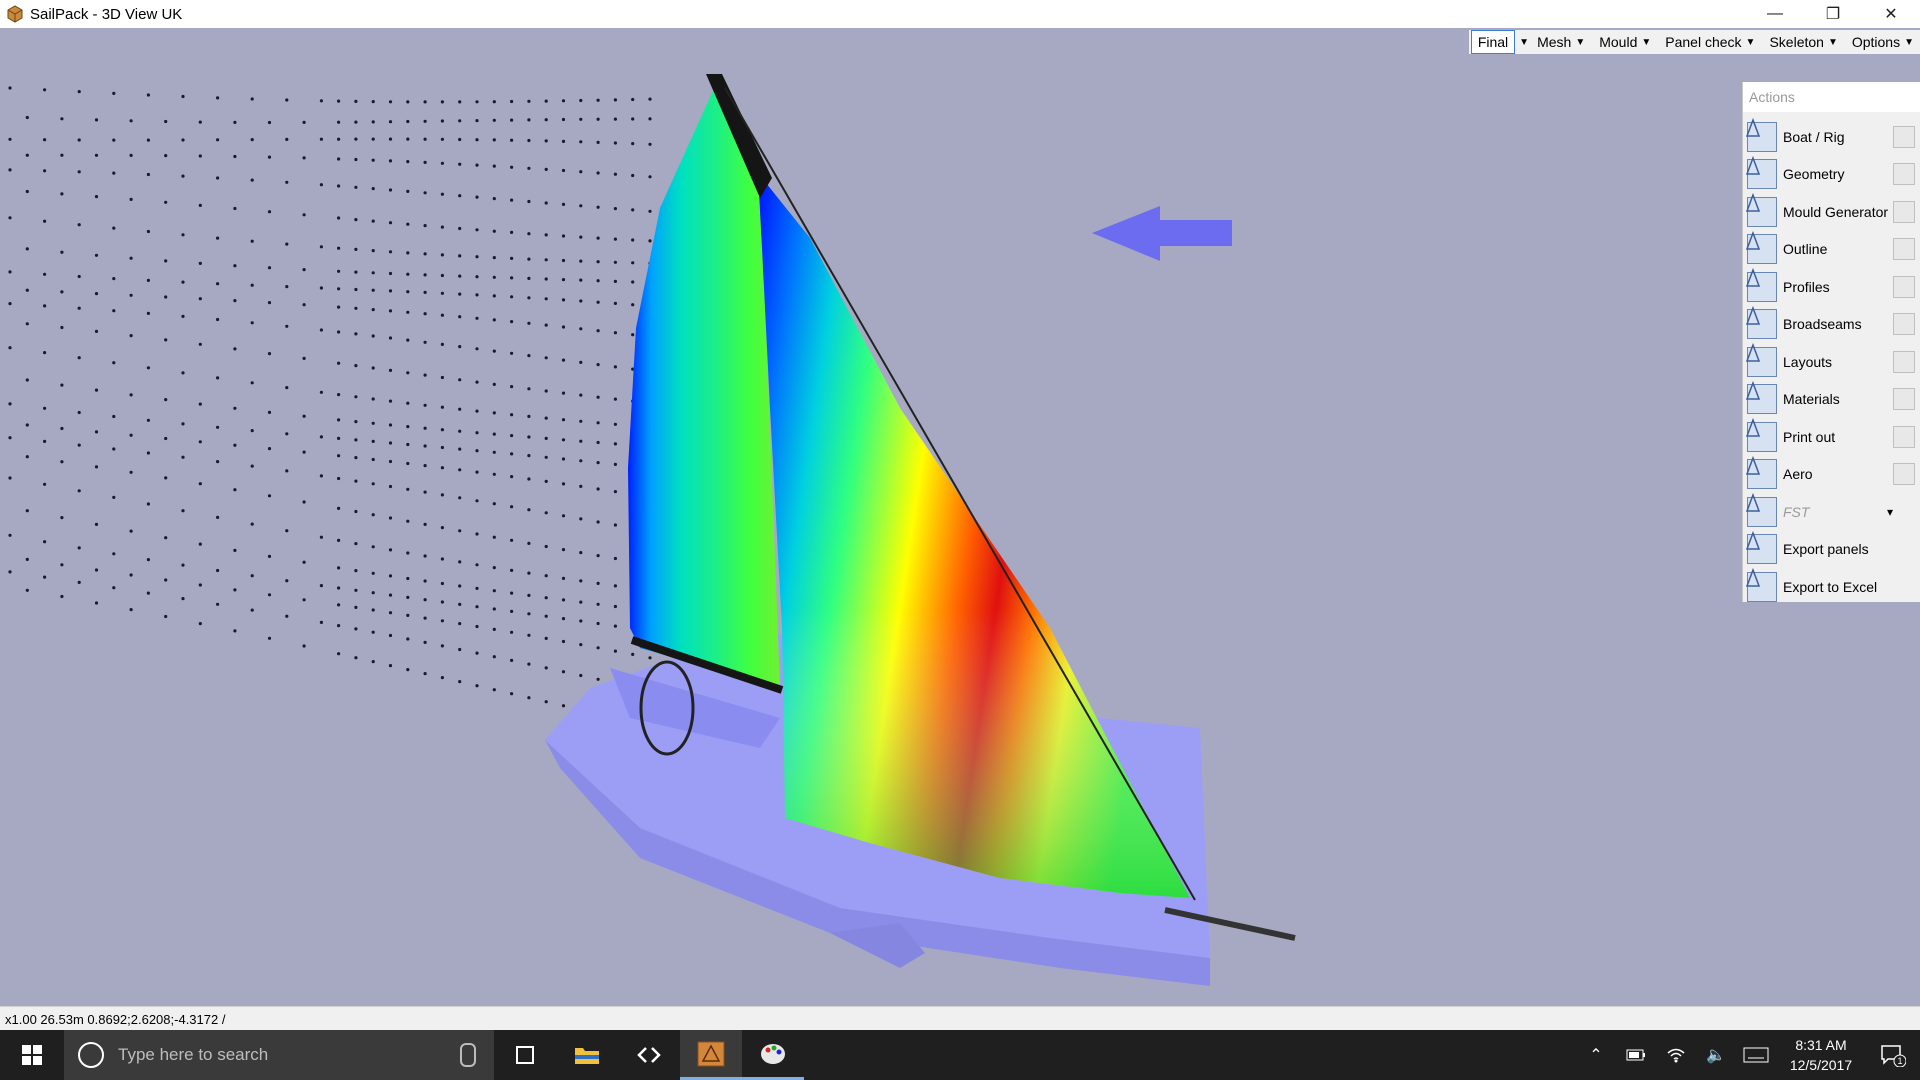 This screenshot has height=1080, width=1920. Describe the element at coordinates (1899, 1061) in the screenshot. I see `notification-count: 1` at that location.